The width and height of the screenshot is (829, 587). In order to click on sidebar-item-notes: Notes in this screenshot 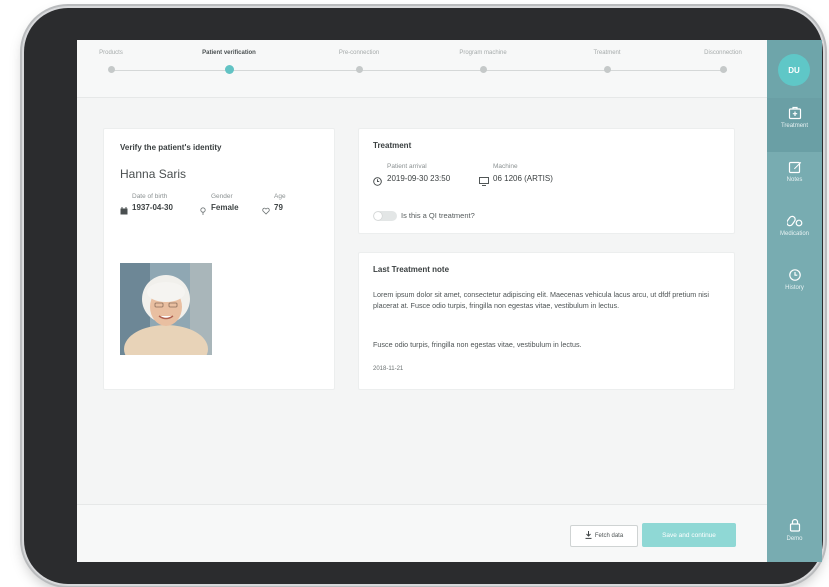, I will do `click(794, 179)`.